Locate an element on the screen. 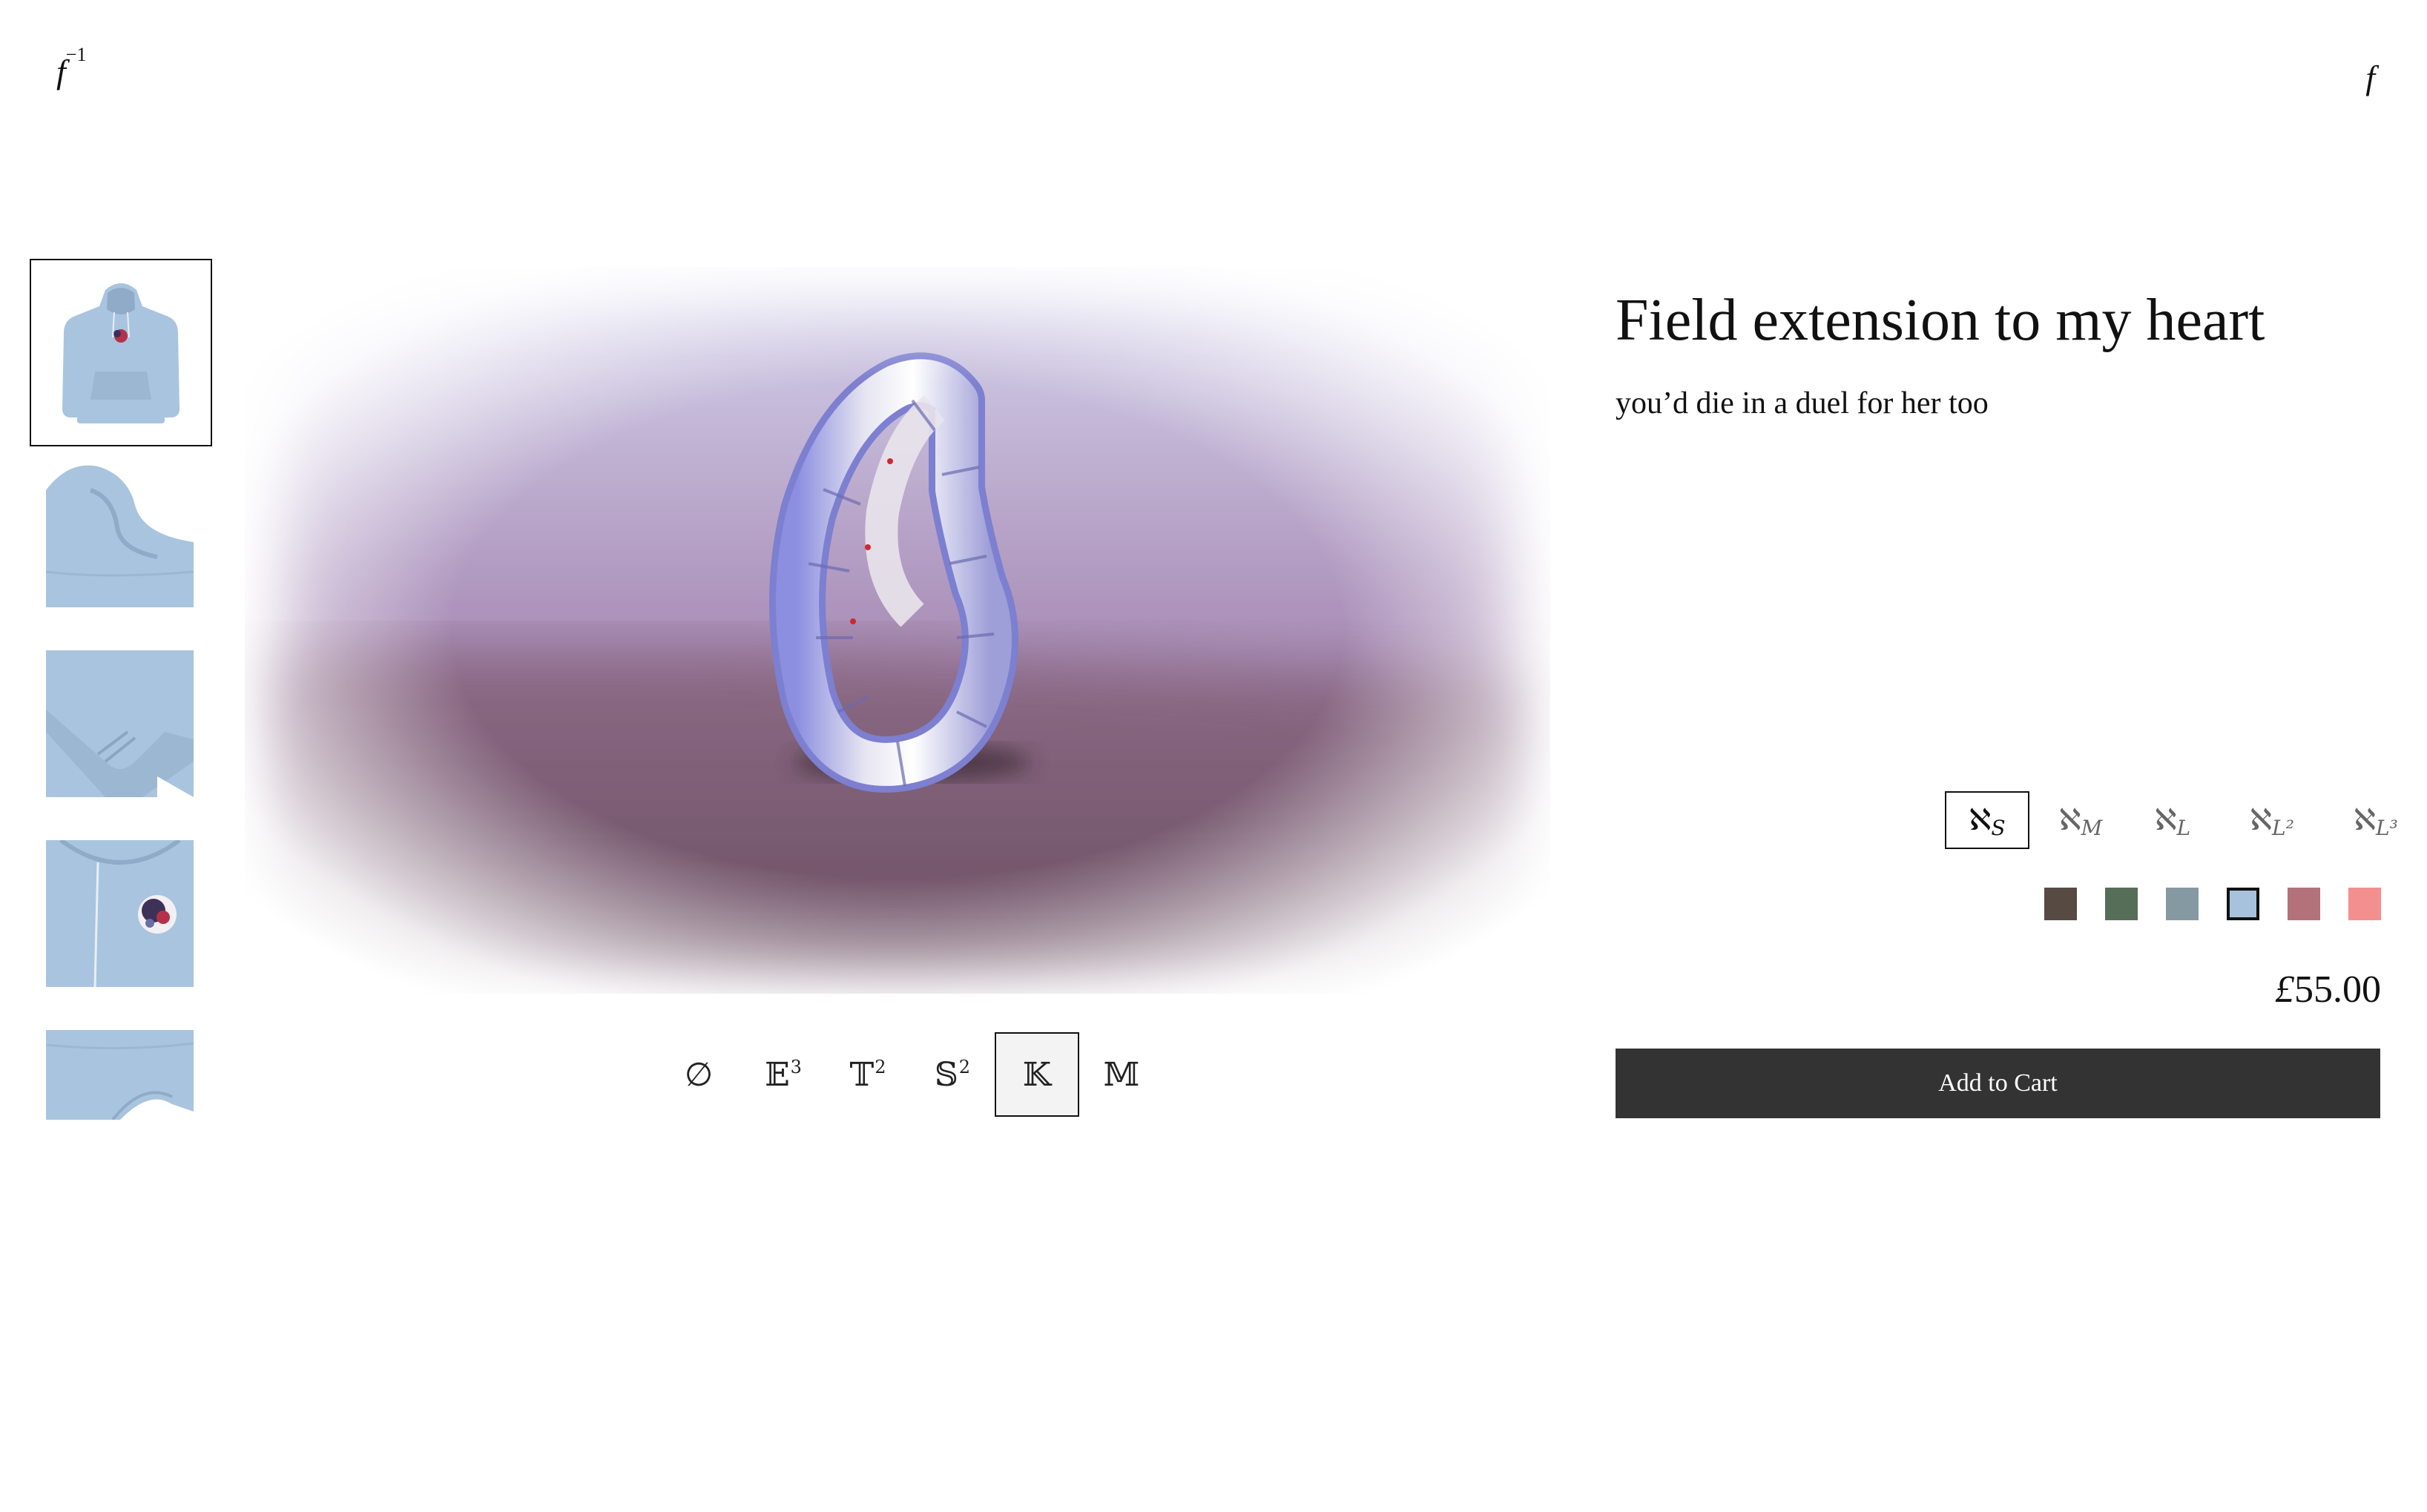  thumbnail-hoodie-sleeve-cuff is located at coordinates (120, 723).